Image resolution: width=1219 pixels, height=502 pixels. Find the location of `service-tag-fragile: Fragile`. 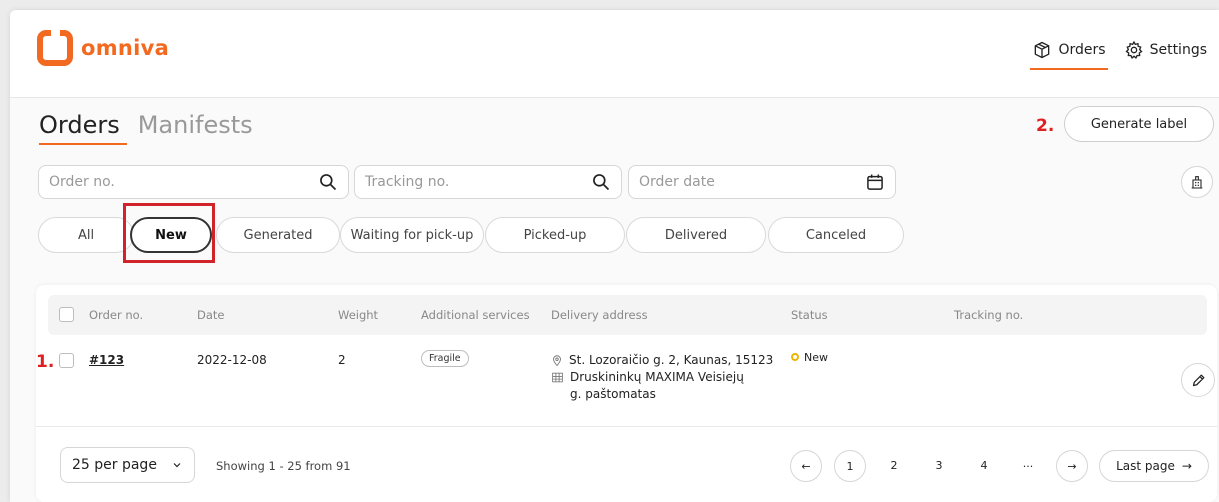

service-tag-fragile: Fragile is located at coordinates (445, 358).